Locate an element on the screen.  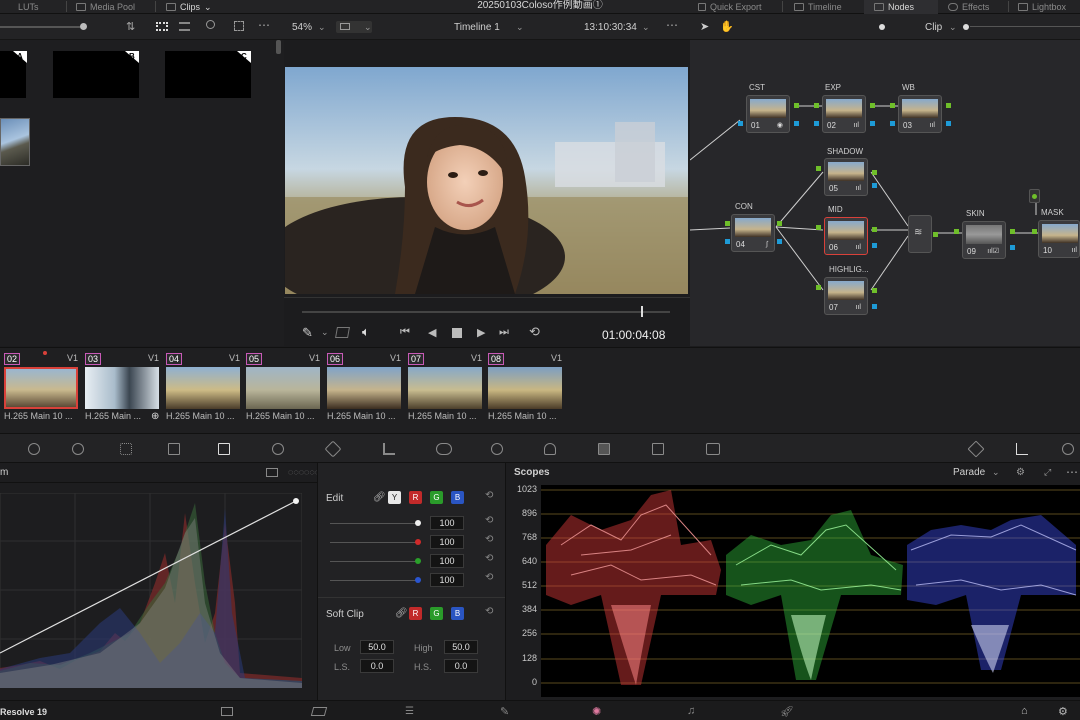
color-wheels-icon is located at coordinates (34, 449).